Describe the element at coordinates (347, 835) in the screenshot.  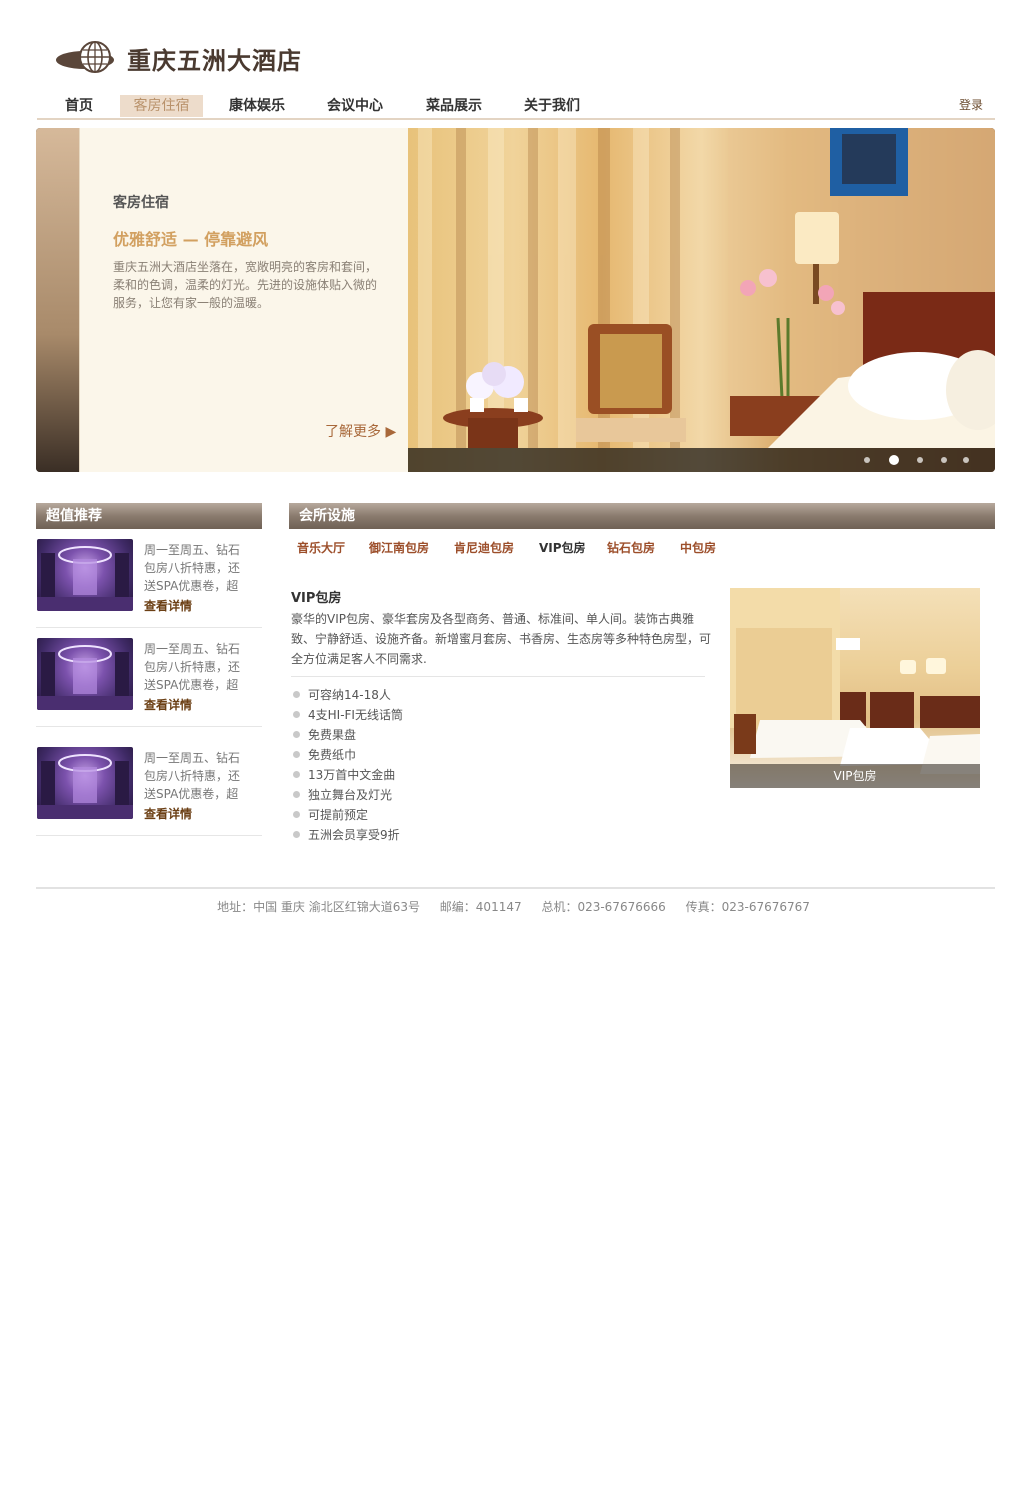
I see `feature-item: 五洲会员享受9折` at that location.